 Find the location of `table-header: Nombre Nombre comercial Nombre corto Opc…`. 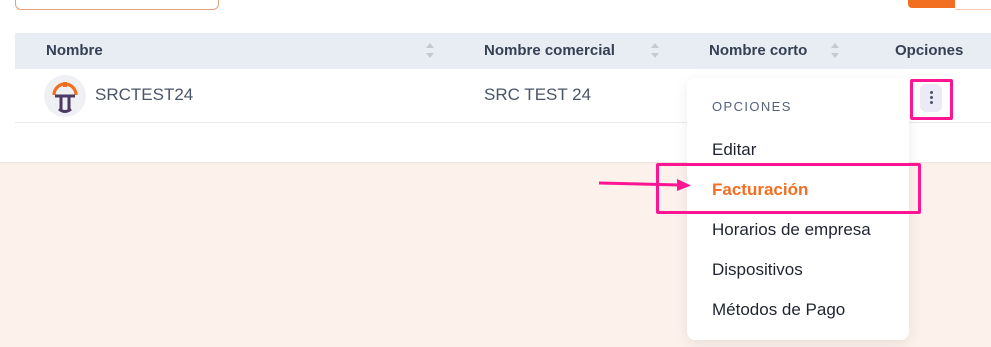

table-header: Nombre Nombre comercial Nombre corto Opc… is located at coordinates (503, 51).